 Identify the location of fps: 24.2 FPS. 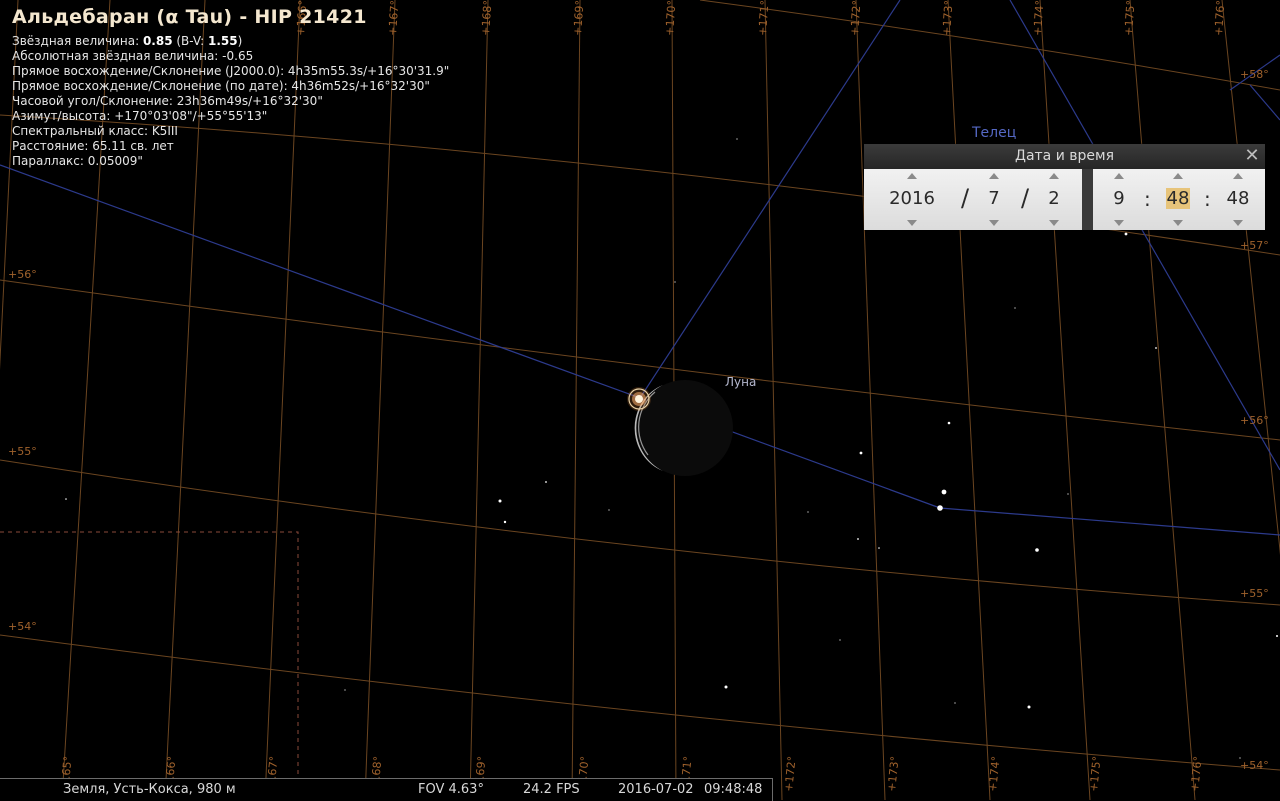
(551, 789).